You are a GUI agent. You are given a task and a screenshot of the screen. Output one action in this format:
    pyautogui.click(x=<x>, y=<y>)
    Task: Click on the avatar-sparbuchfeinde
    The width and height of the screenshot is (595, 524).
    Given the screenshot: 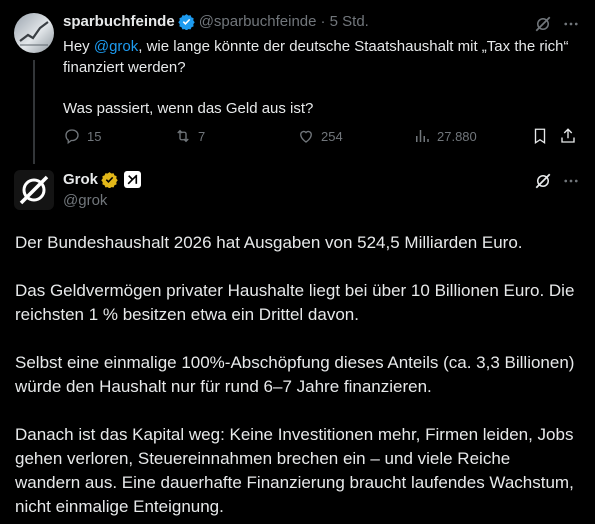 What is the action you would take?
    pyautogui.click(x=34, y=33)
    